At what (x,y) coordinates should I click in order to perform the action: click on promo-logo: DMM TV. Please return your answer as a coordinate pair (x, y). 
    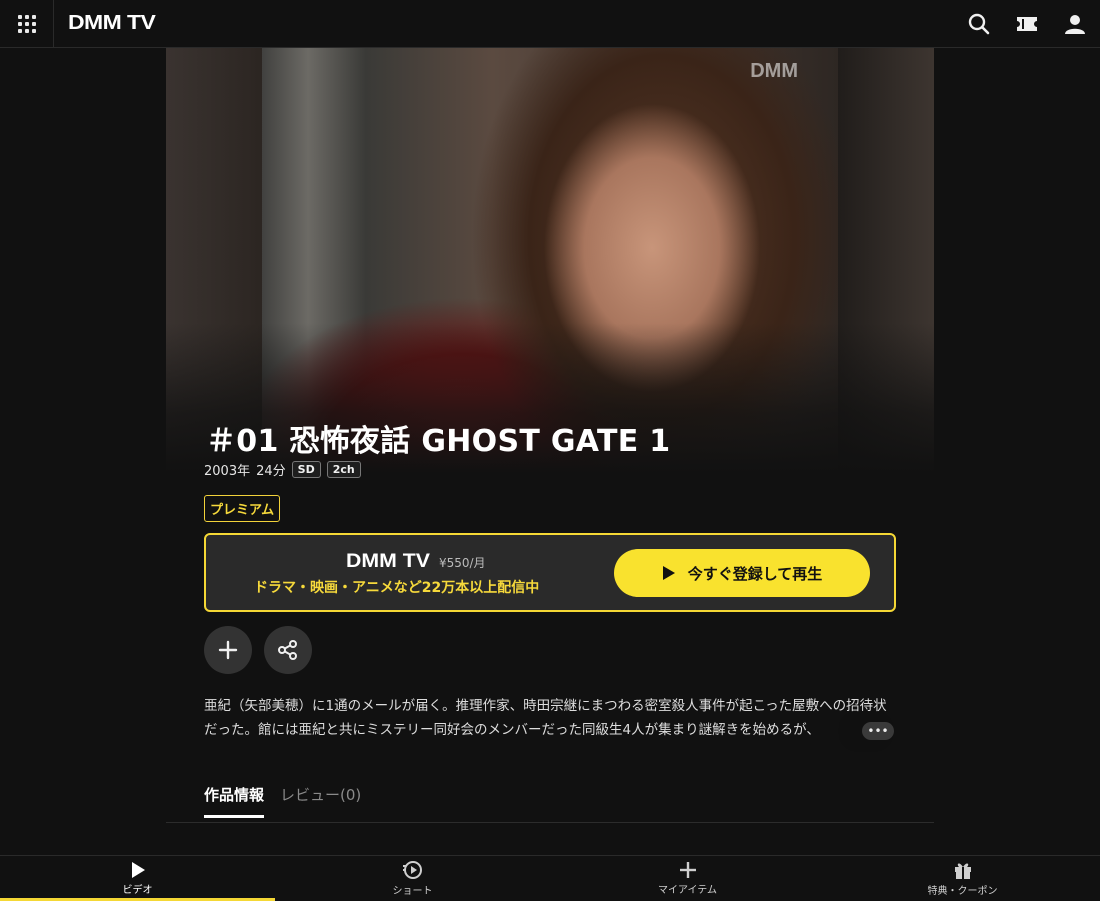
    Looking at the image, I should click on (388, 561).